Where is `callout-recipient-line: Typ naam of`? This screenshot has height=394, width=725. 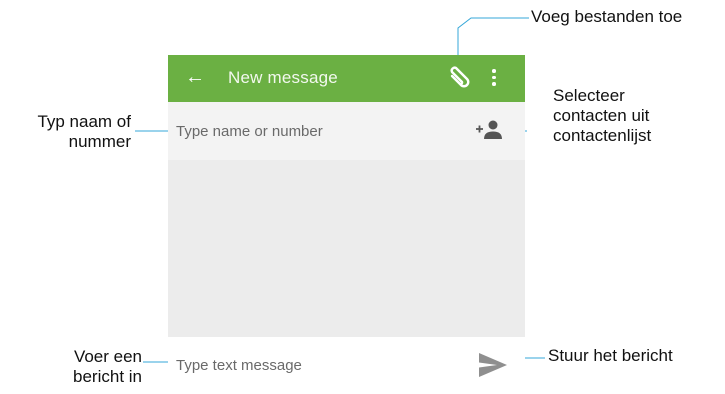
callout-recipient-line: Typ naam of is located at coordinates (84, 121).